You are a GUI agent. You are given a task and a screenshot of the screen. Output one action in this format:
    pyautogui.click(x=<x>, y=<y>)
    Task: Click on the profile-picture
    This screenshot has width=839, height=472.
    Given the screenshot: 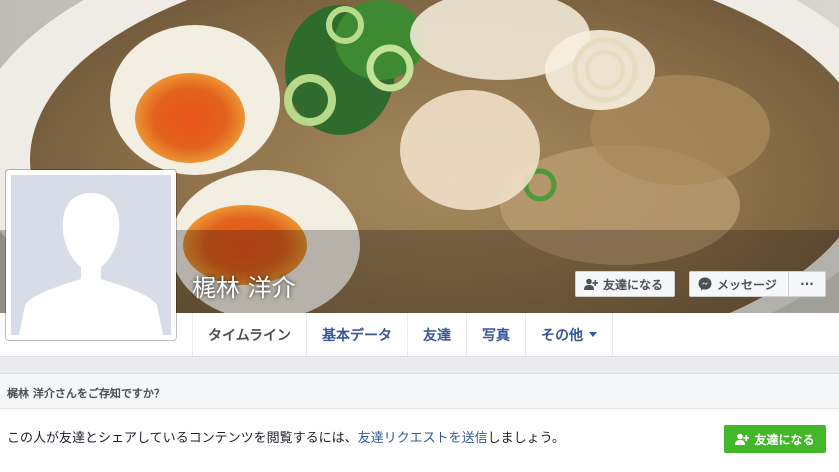 What is the action you would take?
    pyautogui.click(x=91, y=255)
    